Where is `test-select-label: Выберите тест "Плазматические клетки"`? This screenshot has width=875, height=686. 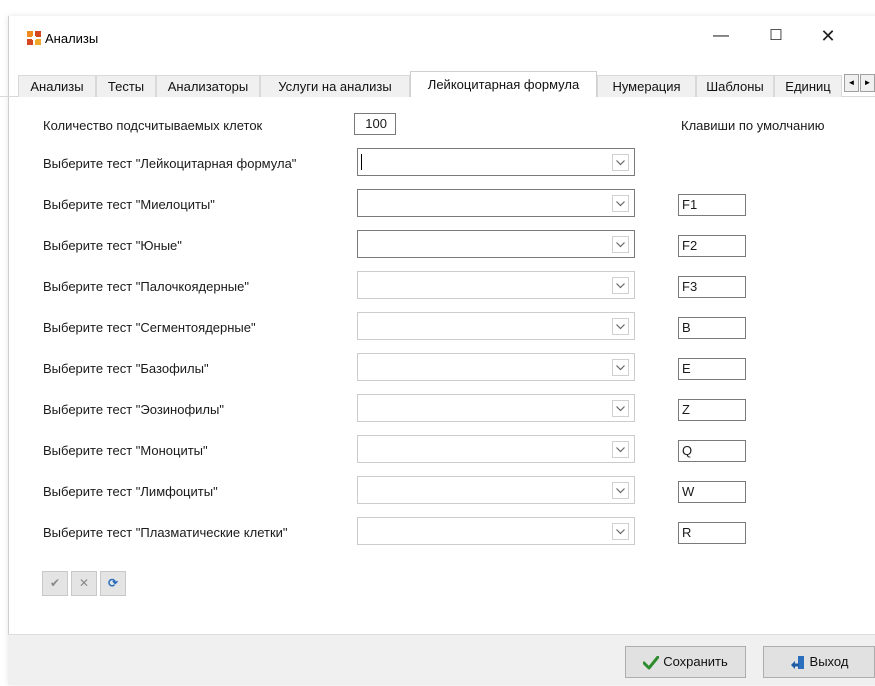
test-select-label: Выберите тест "Плазматические клетки" is located at coordinates (165, 532).